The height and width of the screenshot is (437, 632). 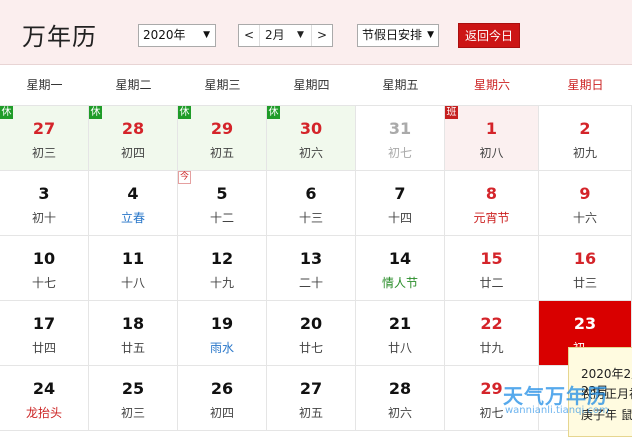 I want to click on day-cell: 7 十四, so click(x=400, y=203).